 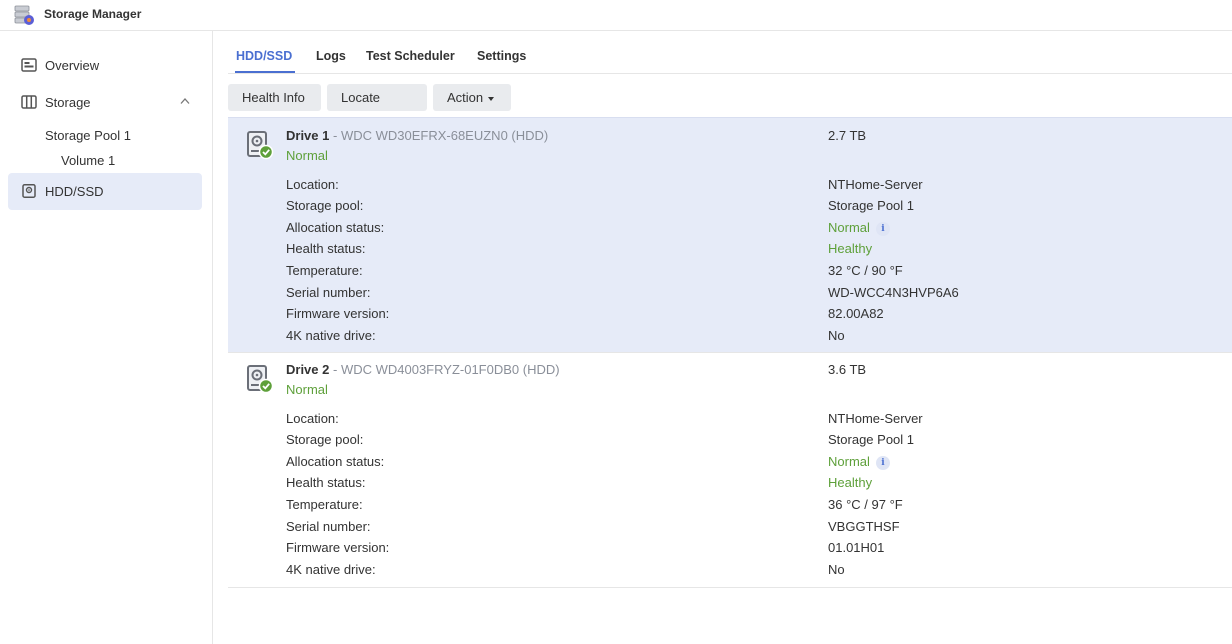 I want to click on serial-number-value: WD-WCC4N3HVP6A6, so click(x=893, y=292).